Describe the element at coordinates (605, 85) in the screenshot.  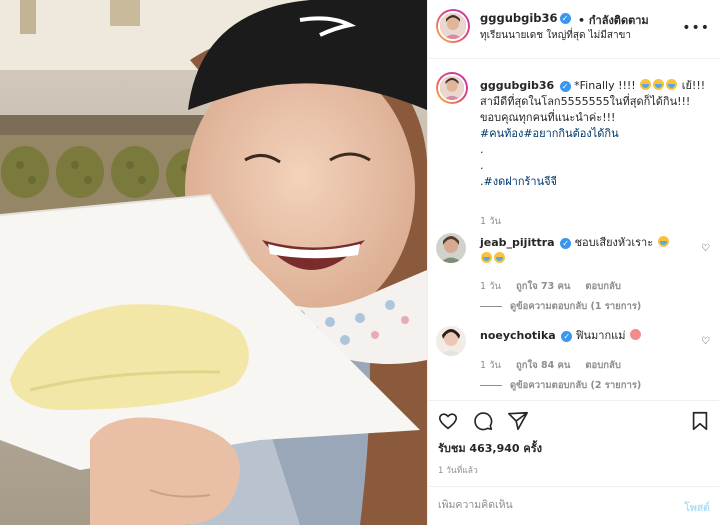
I see `caption-text-line1: *Finally !!!!` at that location.